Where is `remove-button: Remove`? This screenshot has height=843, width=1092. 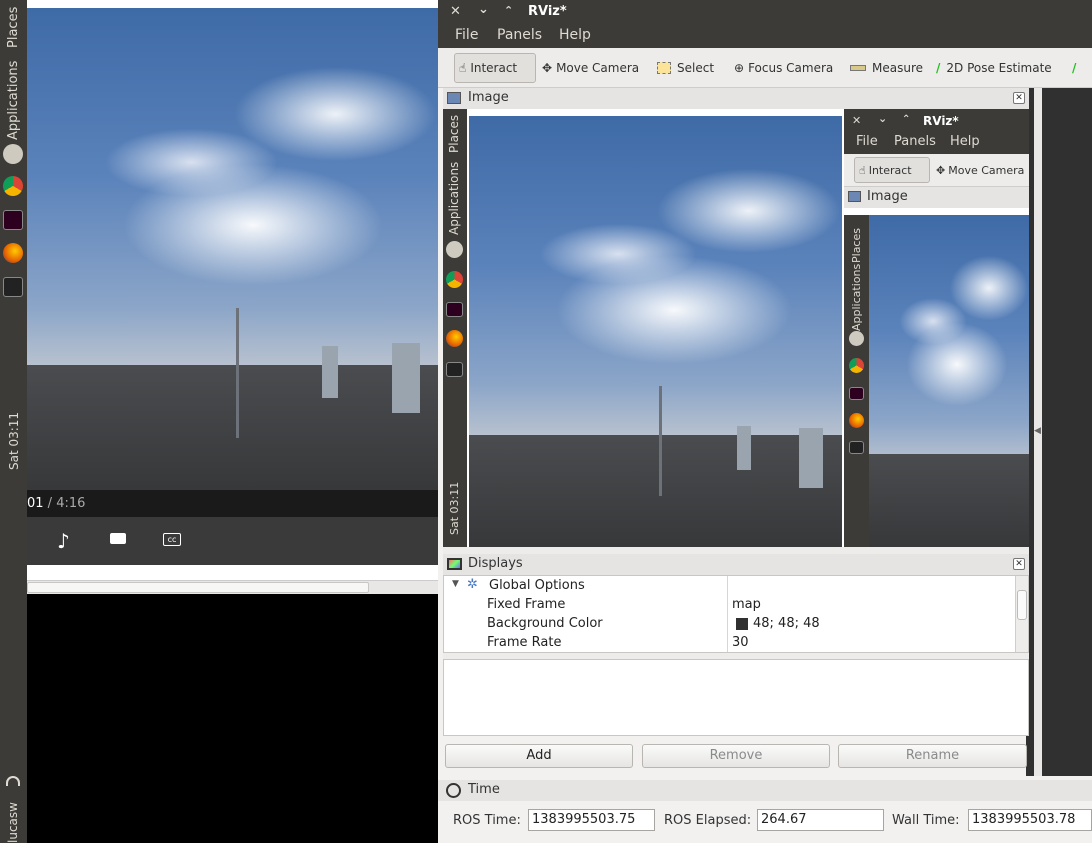 remove-button: Remove is located at coordinates (736, 756).